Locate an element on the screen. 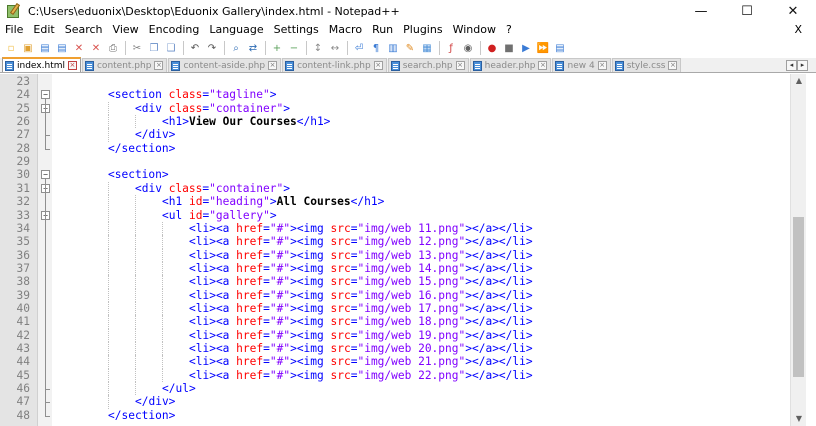 The image size is (816, 426). scroll-down-arrow-icon: ▼ is located at coordinates (799, 419).